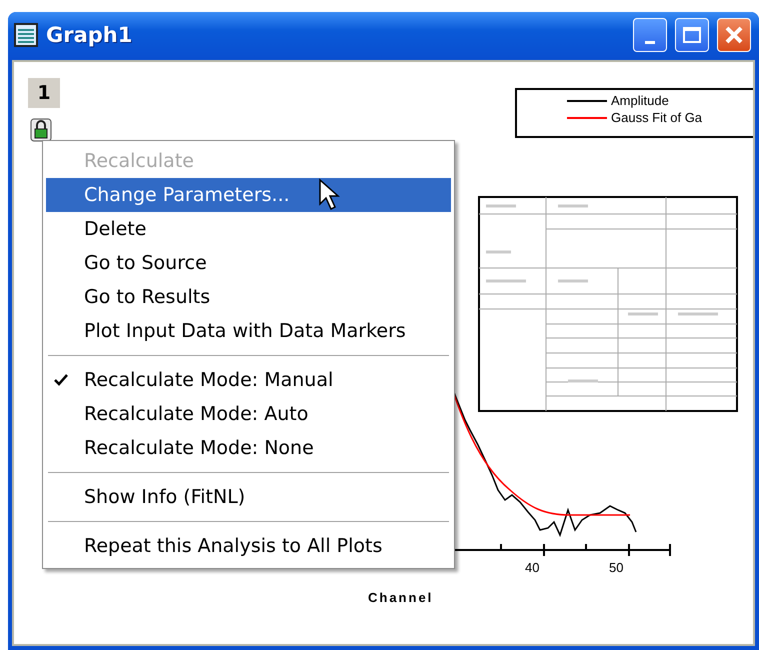 Image resolution: width=759 pixels, height=650 pixels. What do you see at coordinates (26, 35) in the screenshot?
I see `graph-window-icon` at bounding box center [26, 35].